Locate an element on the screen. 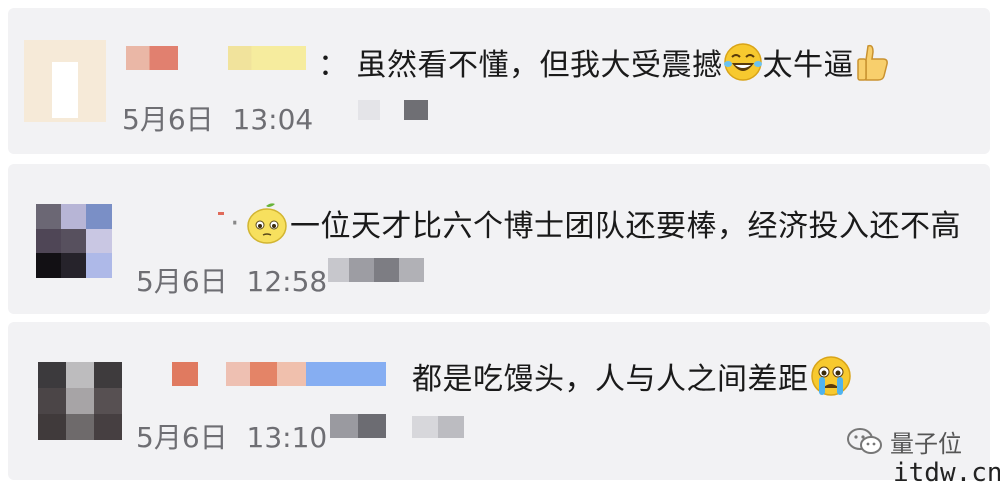 This screenshot has width=1000, height=488. comment-text-suffix: 太牛逼 is located at coordinates (808, 65).